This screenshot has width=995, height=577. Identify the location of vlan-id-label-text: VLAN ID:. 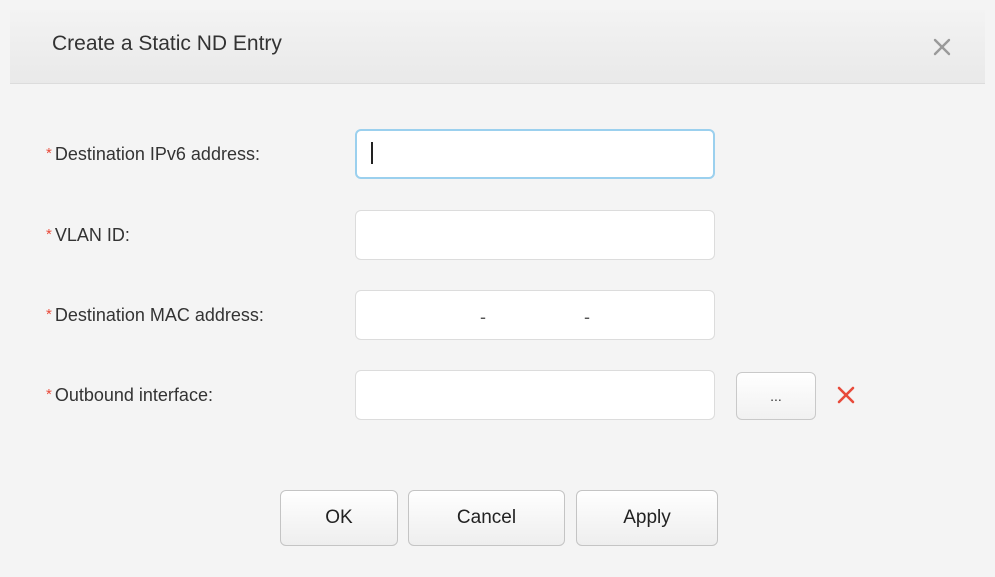
(92, 235).